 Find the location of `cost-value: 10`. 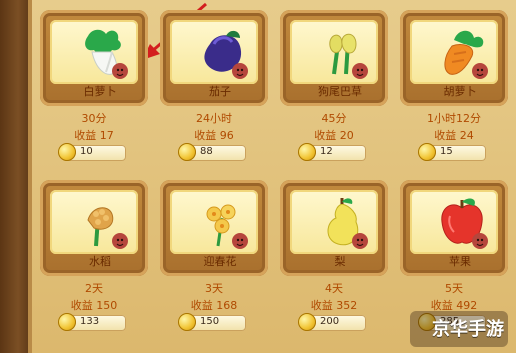

cost-value: 10 is located at coordinates (86, 151).